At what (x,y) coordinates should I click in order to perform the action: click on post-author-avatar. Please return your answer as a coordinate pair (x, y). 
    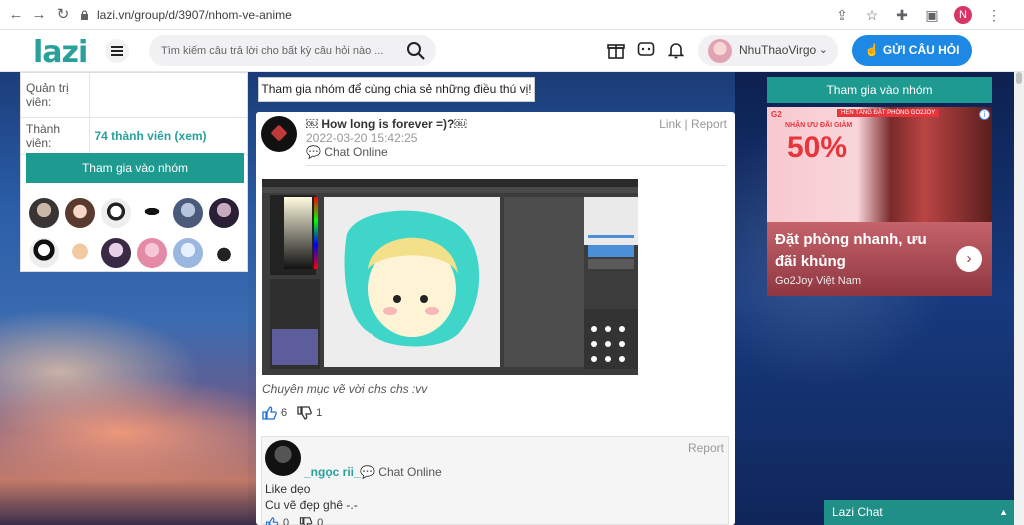
    Looking at the image, I should click on (279, 134).